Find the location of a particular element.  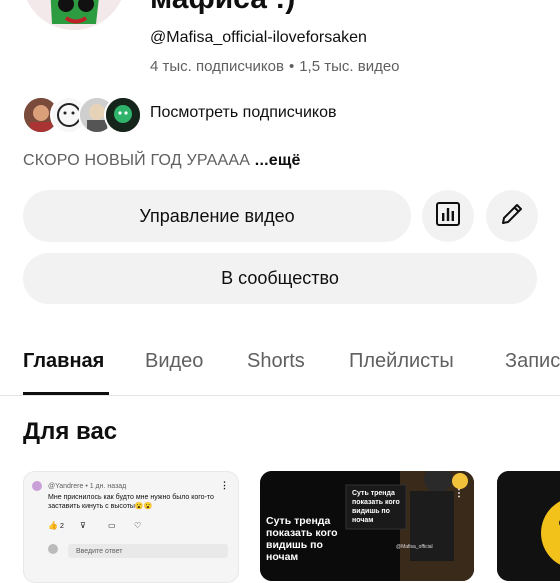

video-count: 1,5 тыс. видео is located at coordinates (349, 66).